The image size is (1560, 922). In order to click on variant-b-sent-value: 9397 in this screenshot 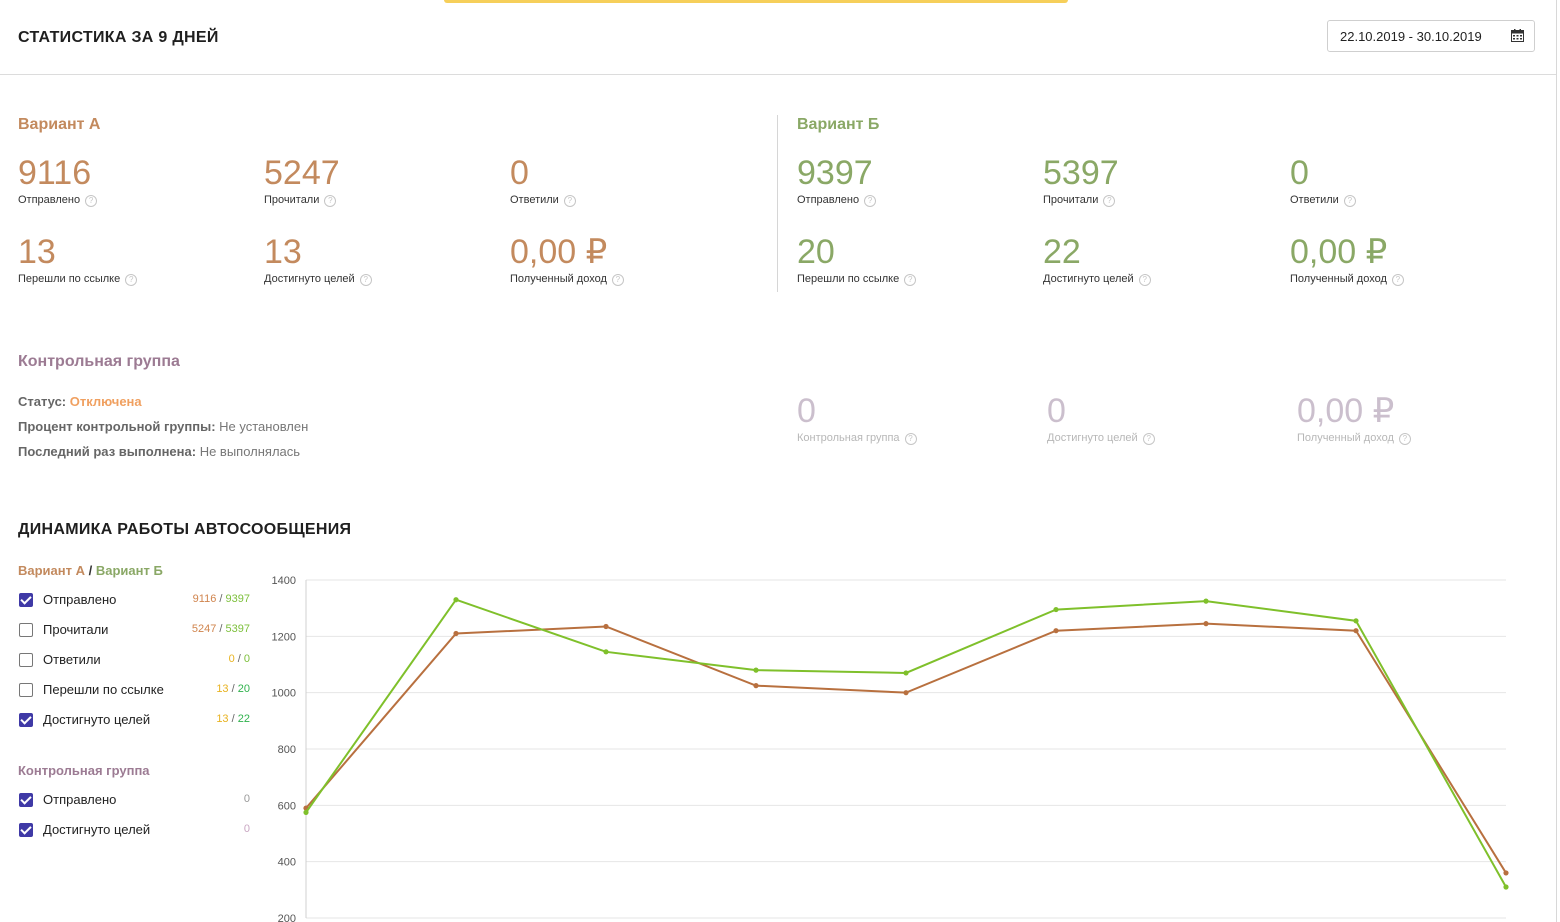, I will do `click(835, 173)`.